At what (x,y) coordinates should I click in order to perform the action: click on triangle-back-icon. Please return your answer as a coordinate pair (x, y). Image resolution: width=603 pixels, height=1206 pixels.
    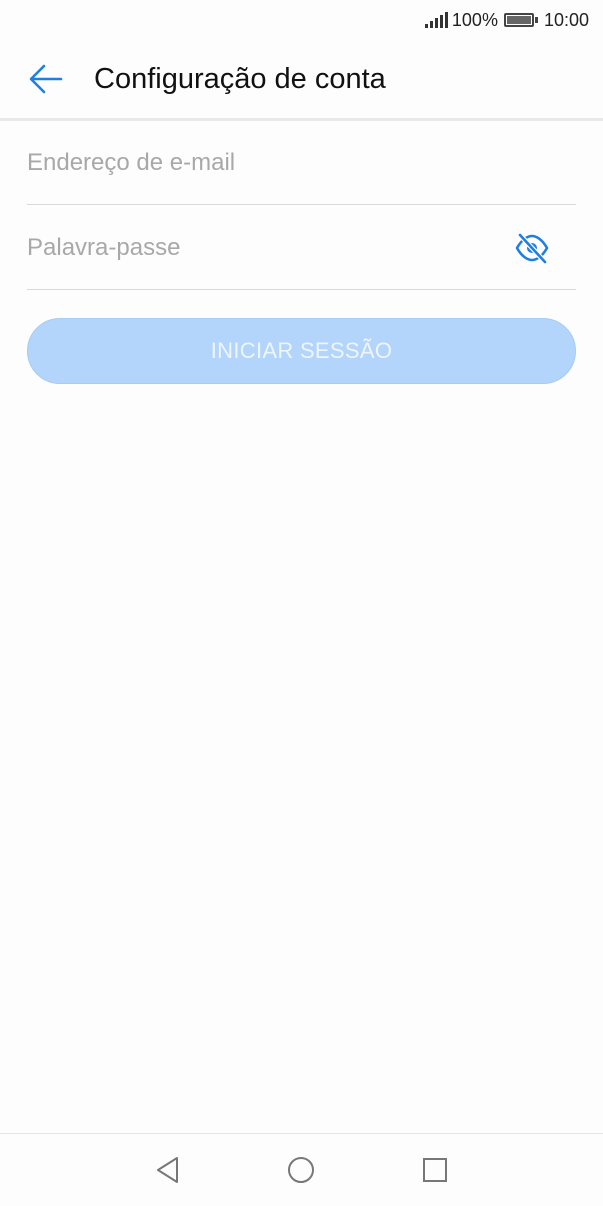
    Looking at the image, I should click on (167, 1170).